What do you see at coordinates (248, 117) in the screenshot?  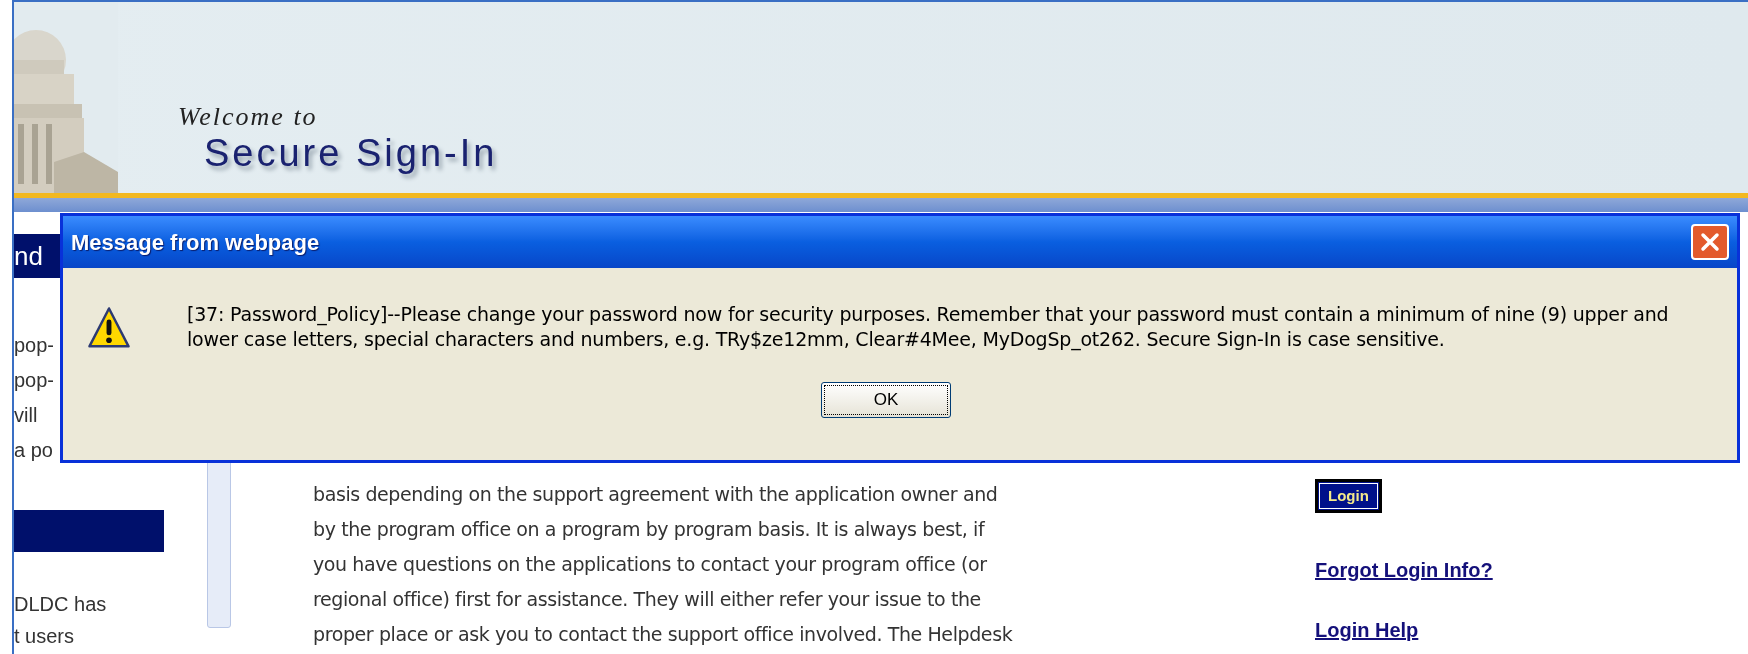 I see `welcome-text: Welcome to` at bounding box center [248, 117].